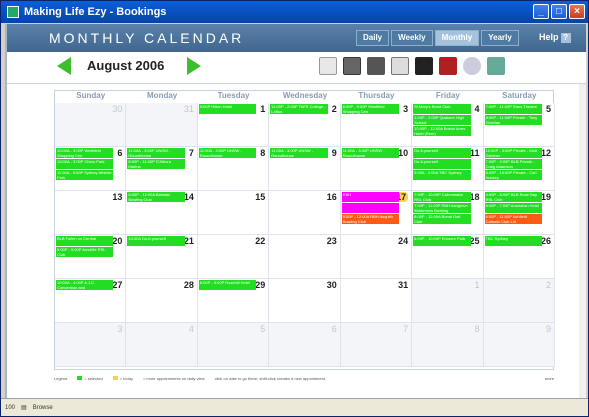  Describe the element at coordinates (376, 345) in the screenshot. I see `day-cell: 7` at that location.